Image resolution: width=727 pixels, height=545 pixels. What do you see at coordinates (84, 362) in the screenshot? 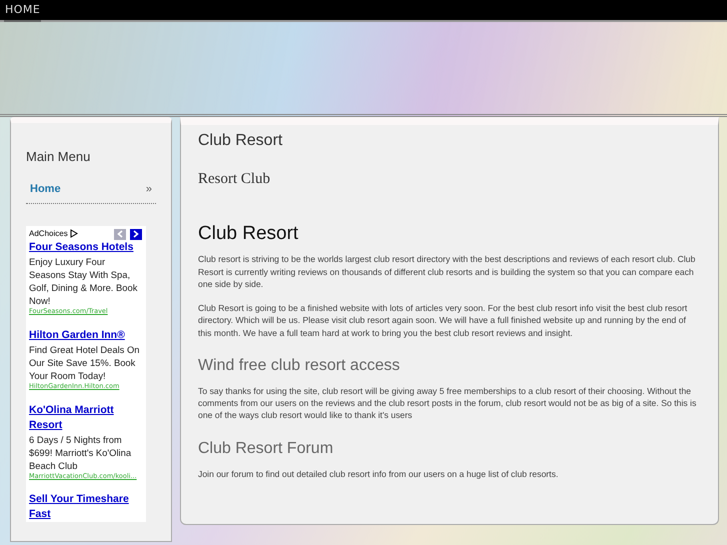
I see `ad-text: Find Great Hotel Deals On Our Site Save 15%. Book Your Room Today!` at bounding box center [84, 362].